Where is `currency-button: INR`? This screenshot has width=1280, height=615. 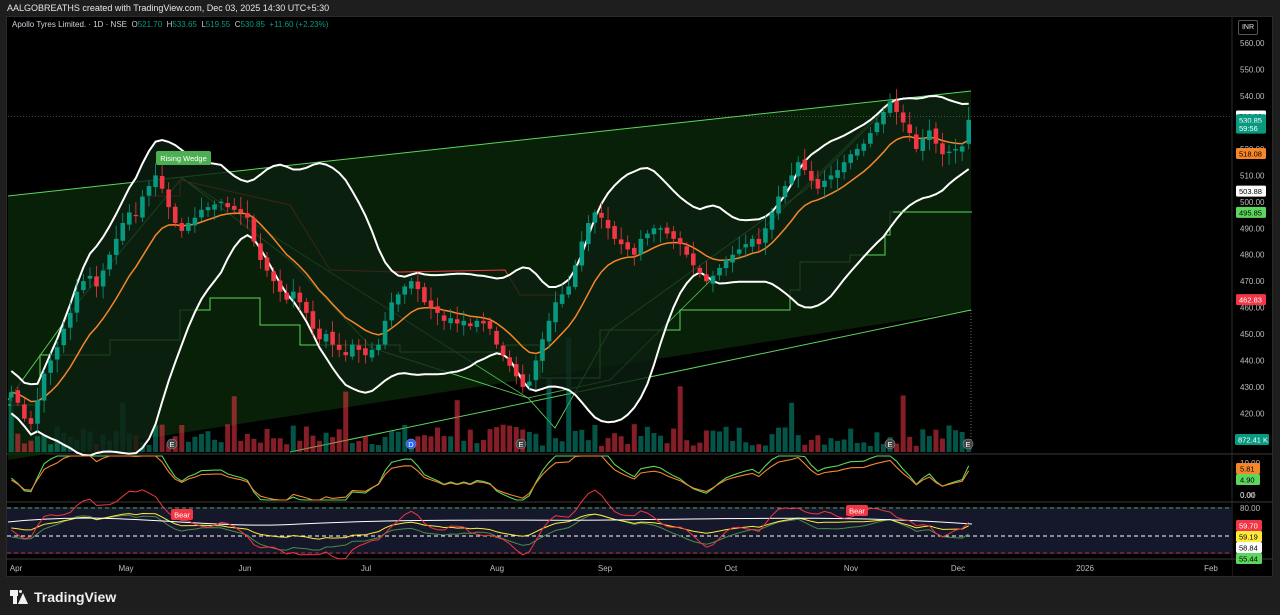 currency-button: INR is located at coordinates (1248, 27).